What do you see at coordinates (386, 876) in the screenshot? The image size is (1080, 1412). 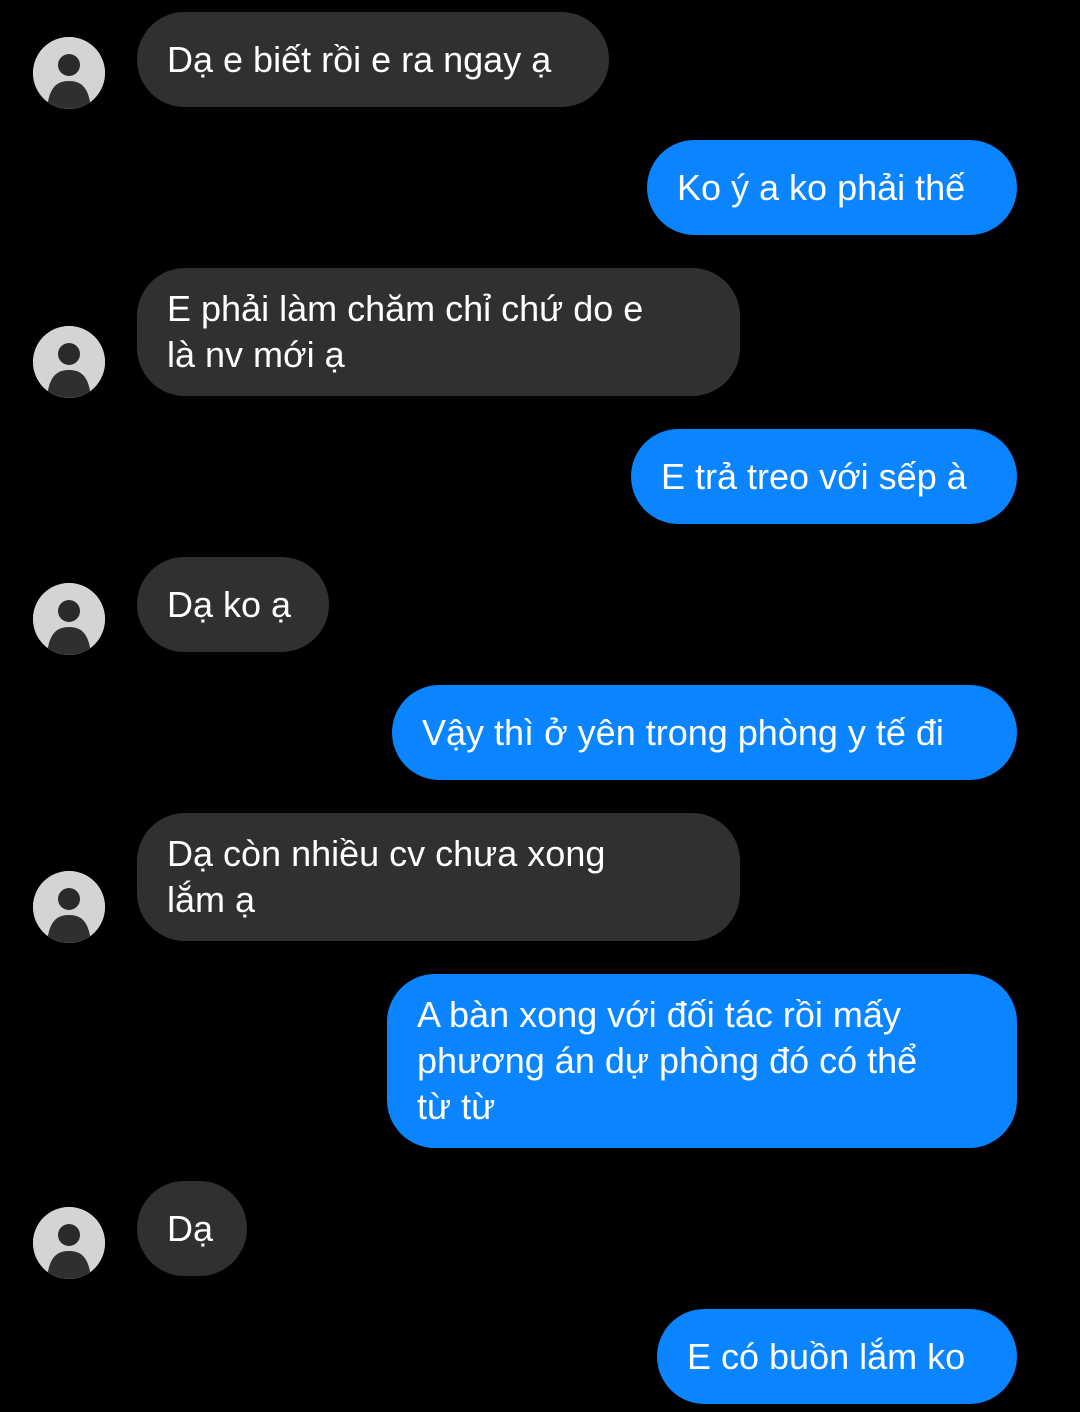 I see `message-text: Dạ còn nhiều cv chưa xong lắm ạ` at bounding box center [386, 876].